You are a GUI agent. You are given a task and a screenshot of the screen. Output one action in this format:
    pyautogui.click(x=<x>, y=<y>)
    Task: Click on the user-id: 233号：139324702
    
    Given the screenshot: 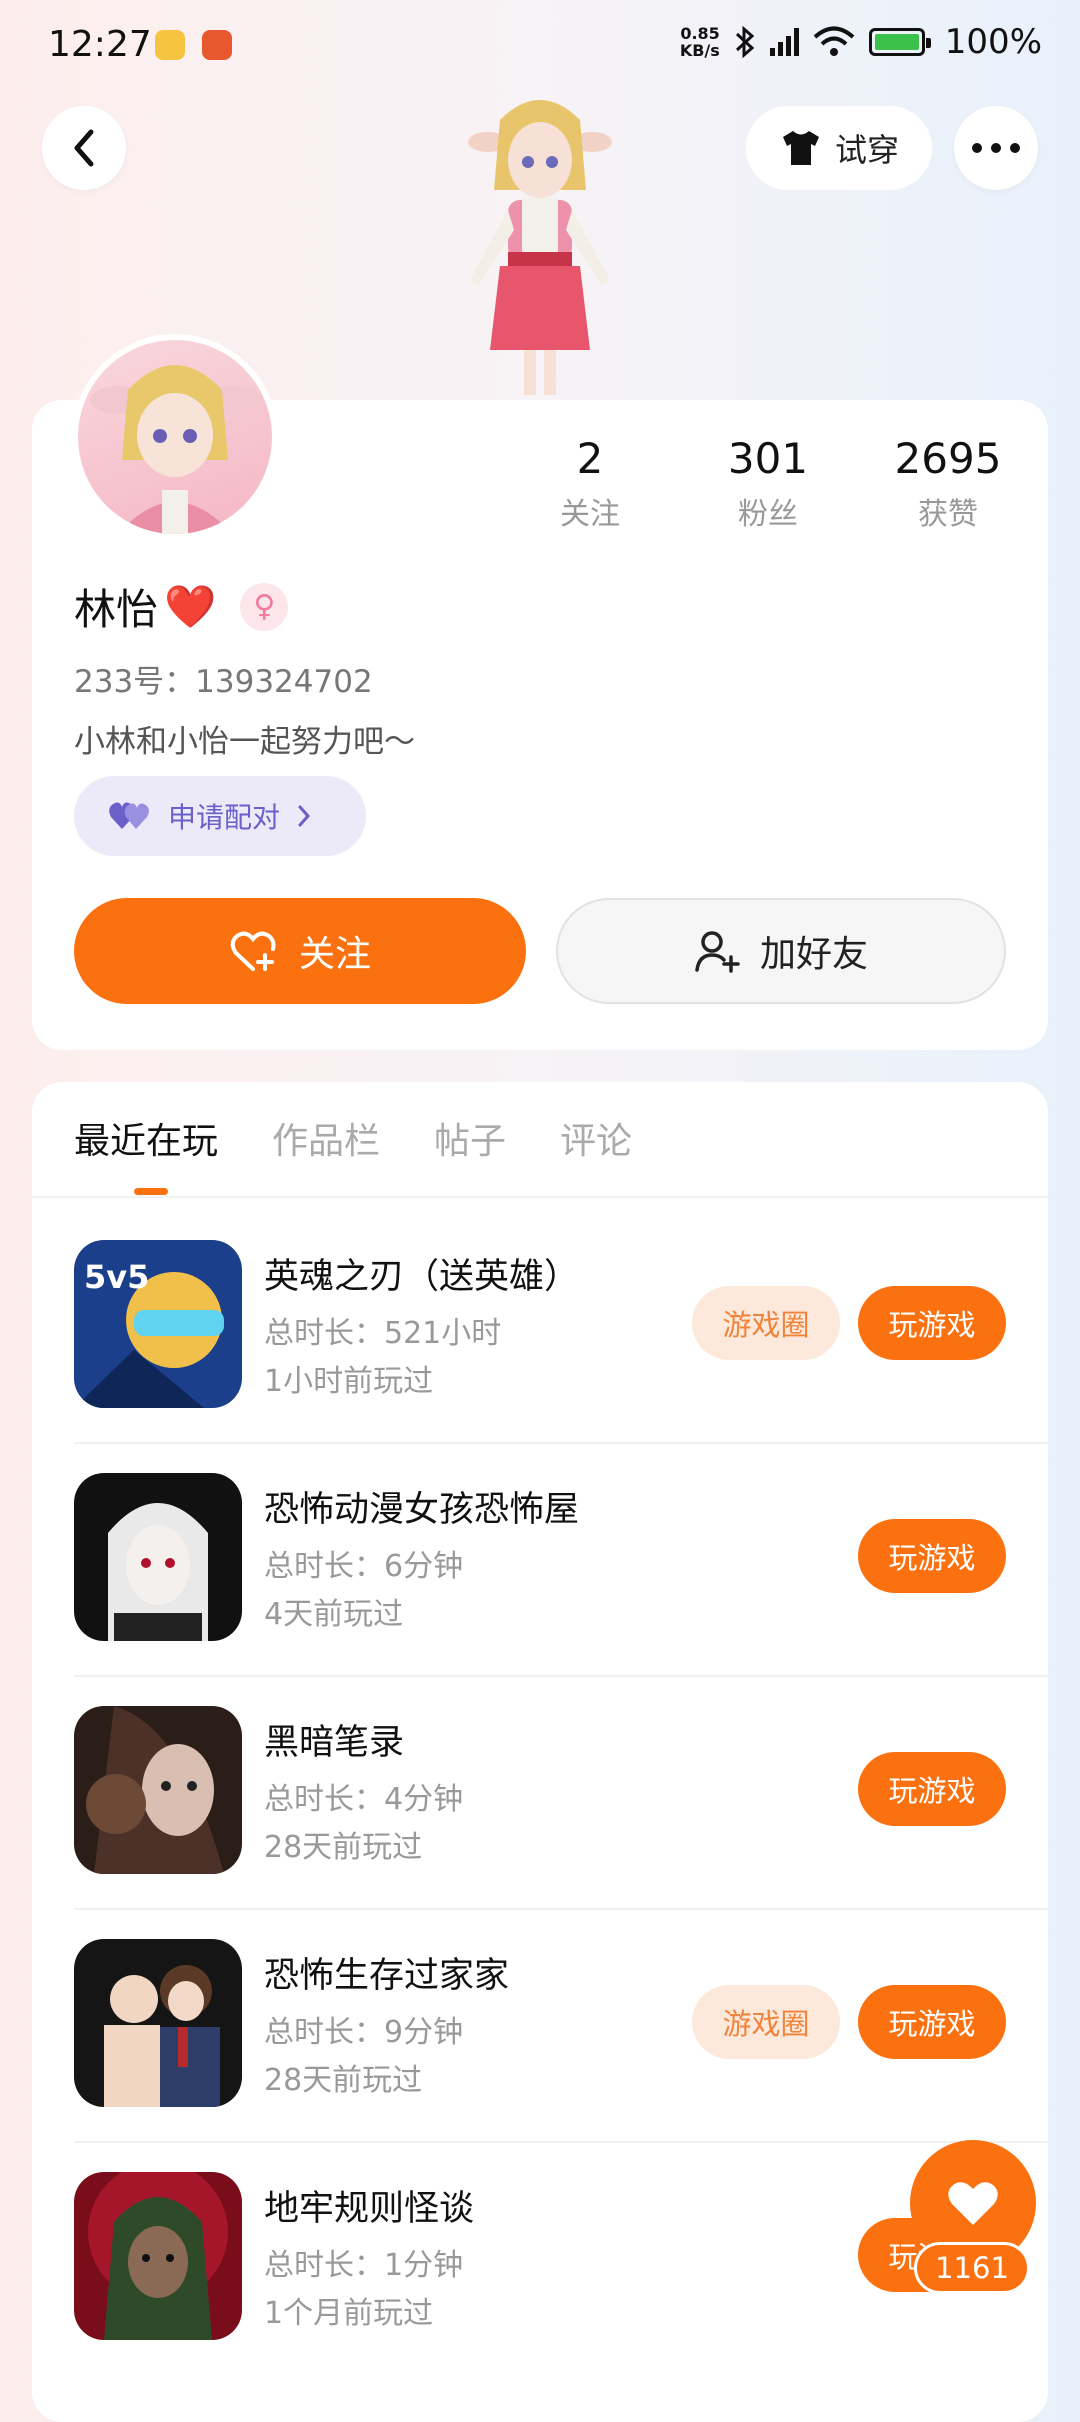 What is the action you would take?
    pyautogui.click(x=223, y=682)
    